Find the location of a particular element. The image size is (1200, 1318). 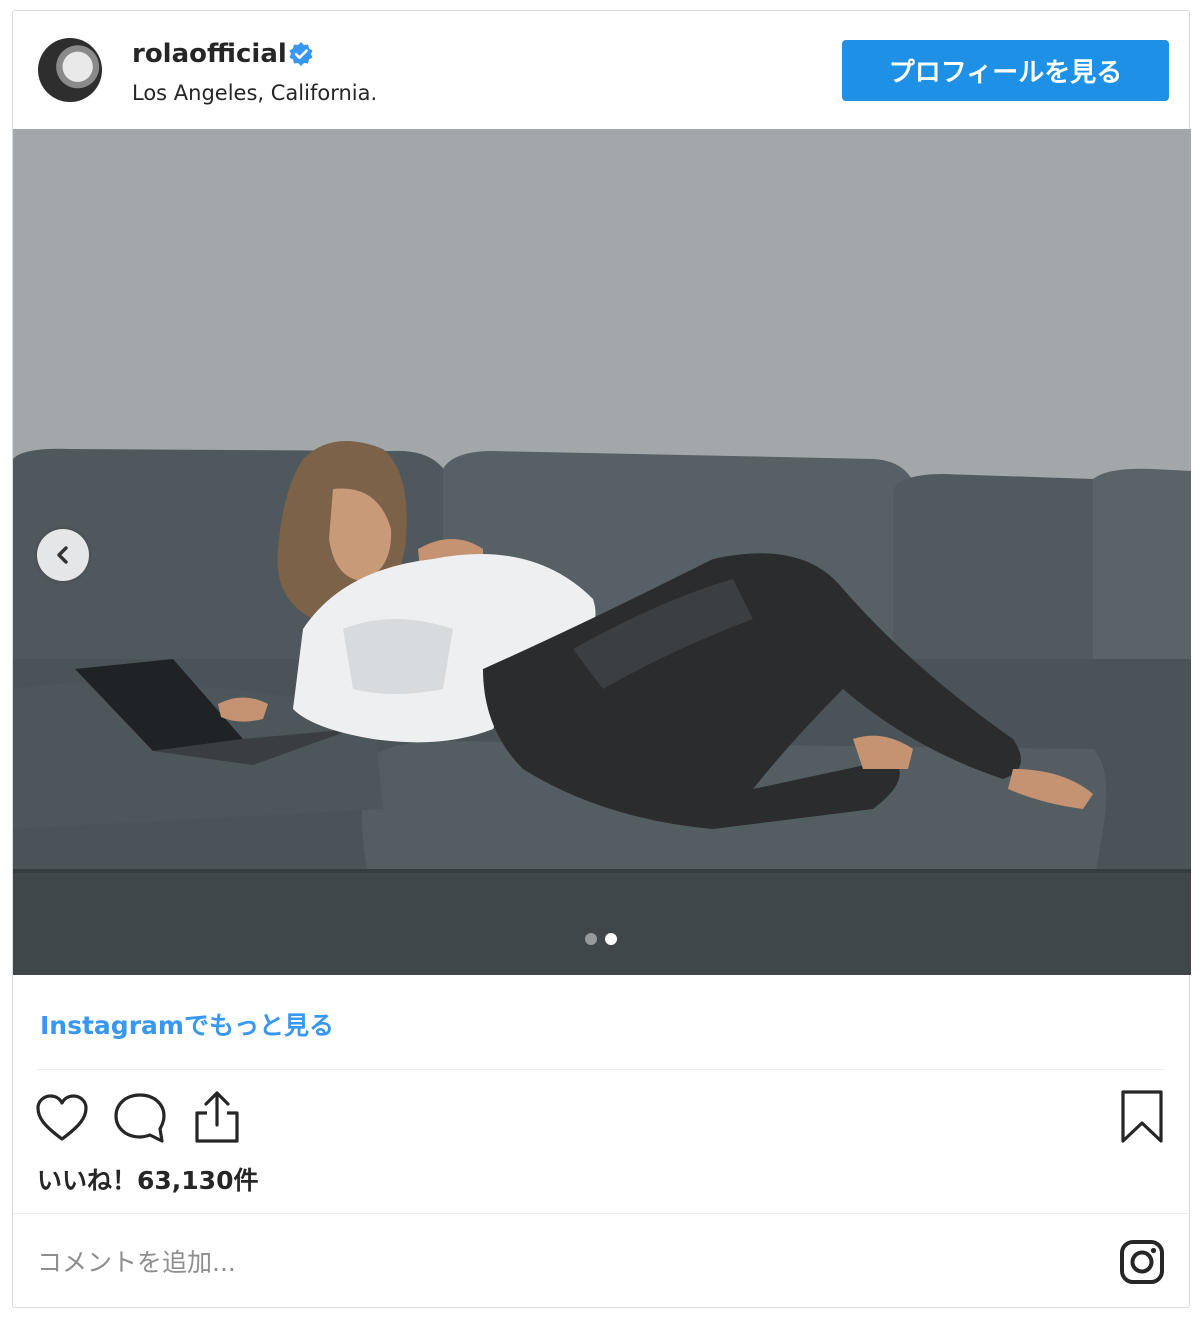

carousel-indicator is located at coordinates (601, 939).